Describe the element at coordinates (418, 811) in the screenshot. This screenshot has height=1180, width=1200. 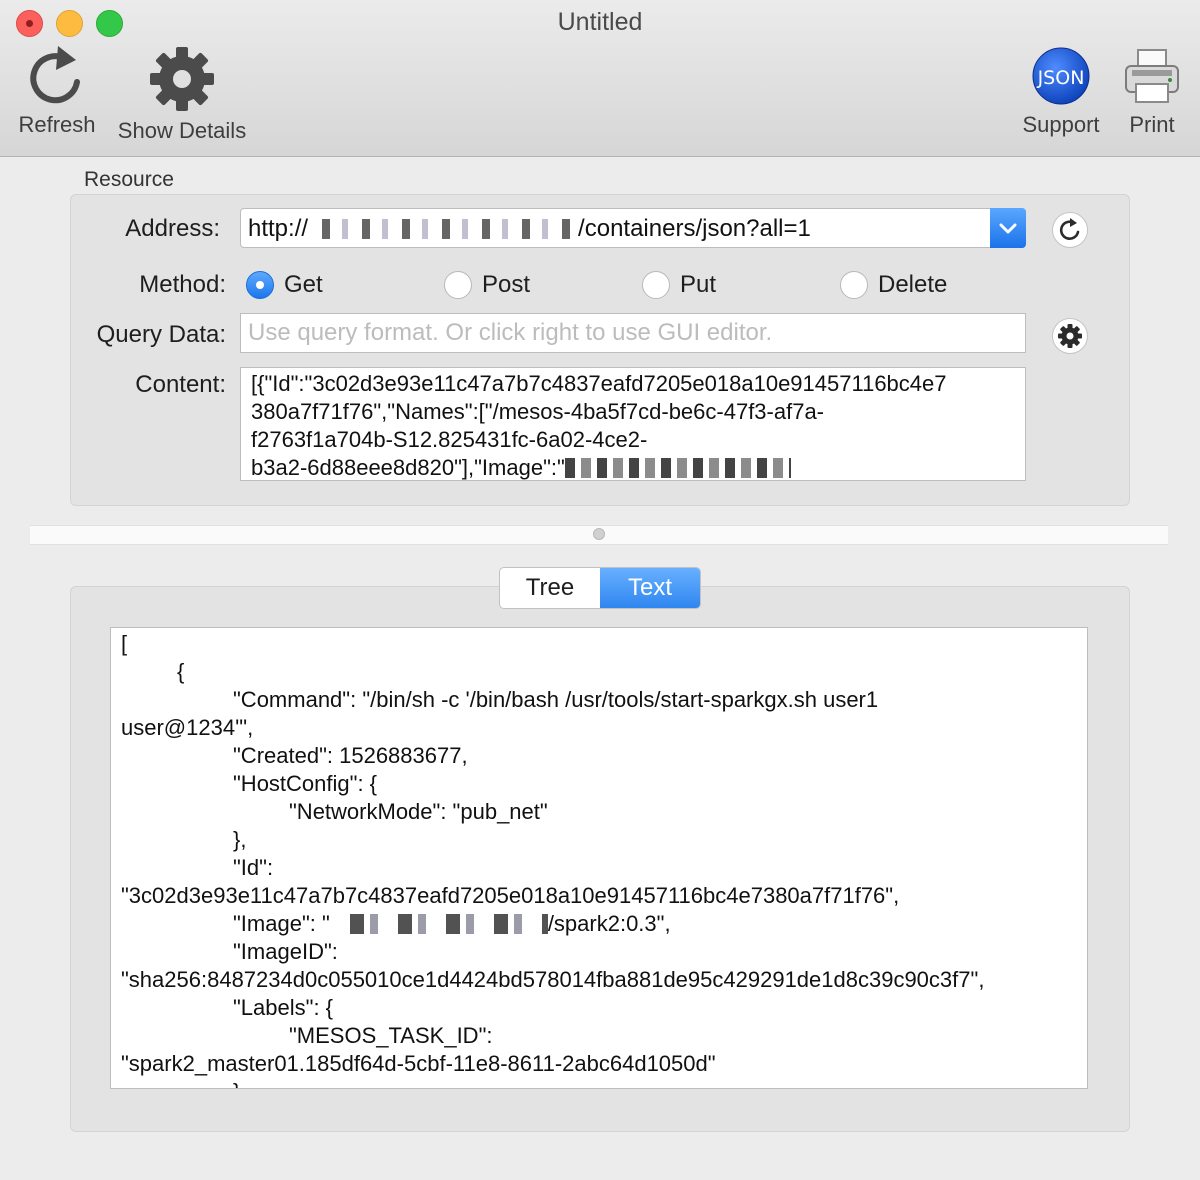
I see `text-line: "NetworkMode": "pub_net"` at that location.